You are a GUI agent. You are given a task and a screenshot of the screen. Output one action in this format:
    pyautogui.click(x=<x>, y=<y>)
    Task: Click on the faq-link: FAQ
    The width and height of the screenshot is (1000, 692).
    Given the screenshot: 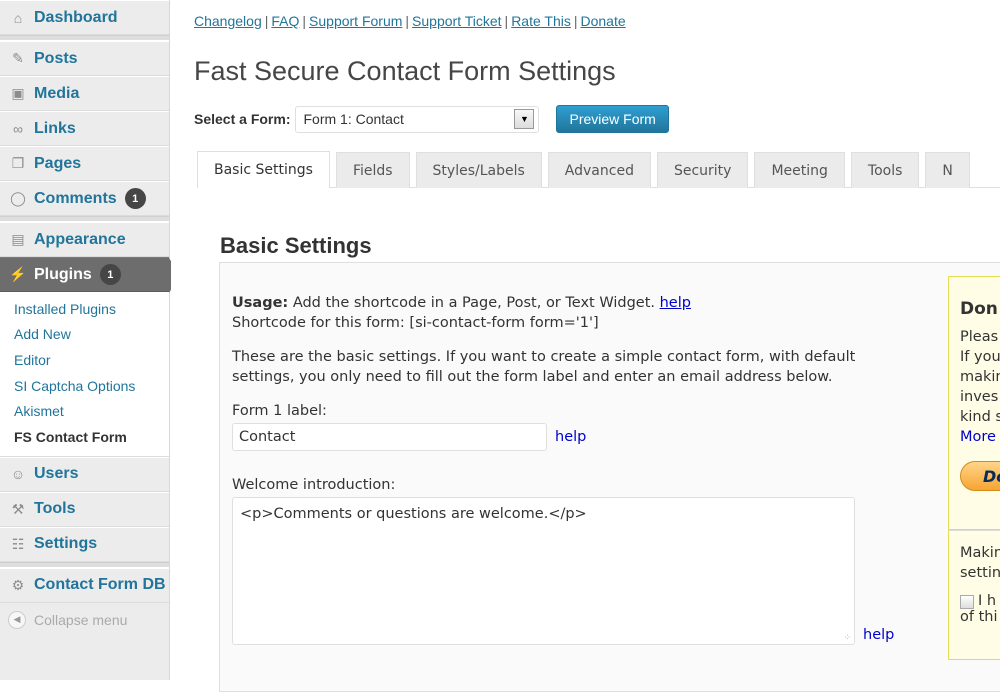 What is the action you would take?
    pyautogui.click(x=285, y=21)
    